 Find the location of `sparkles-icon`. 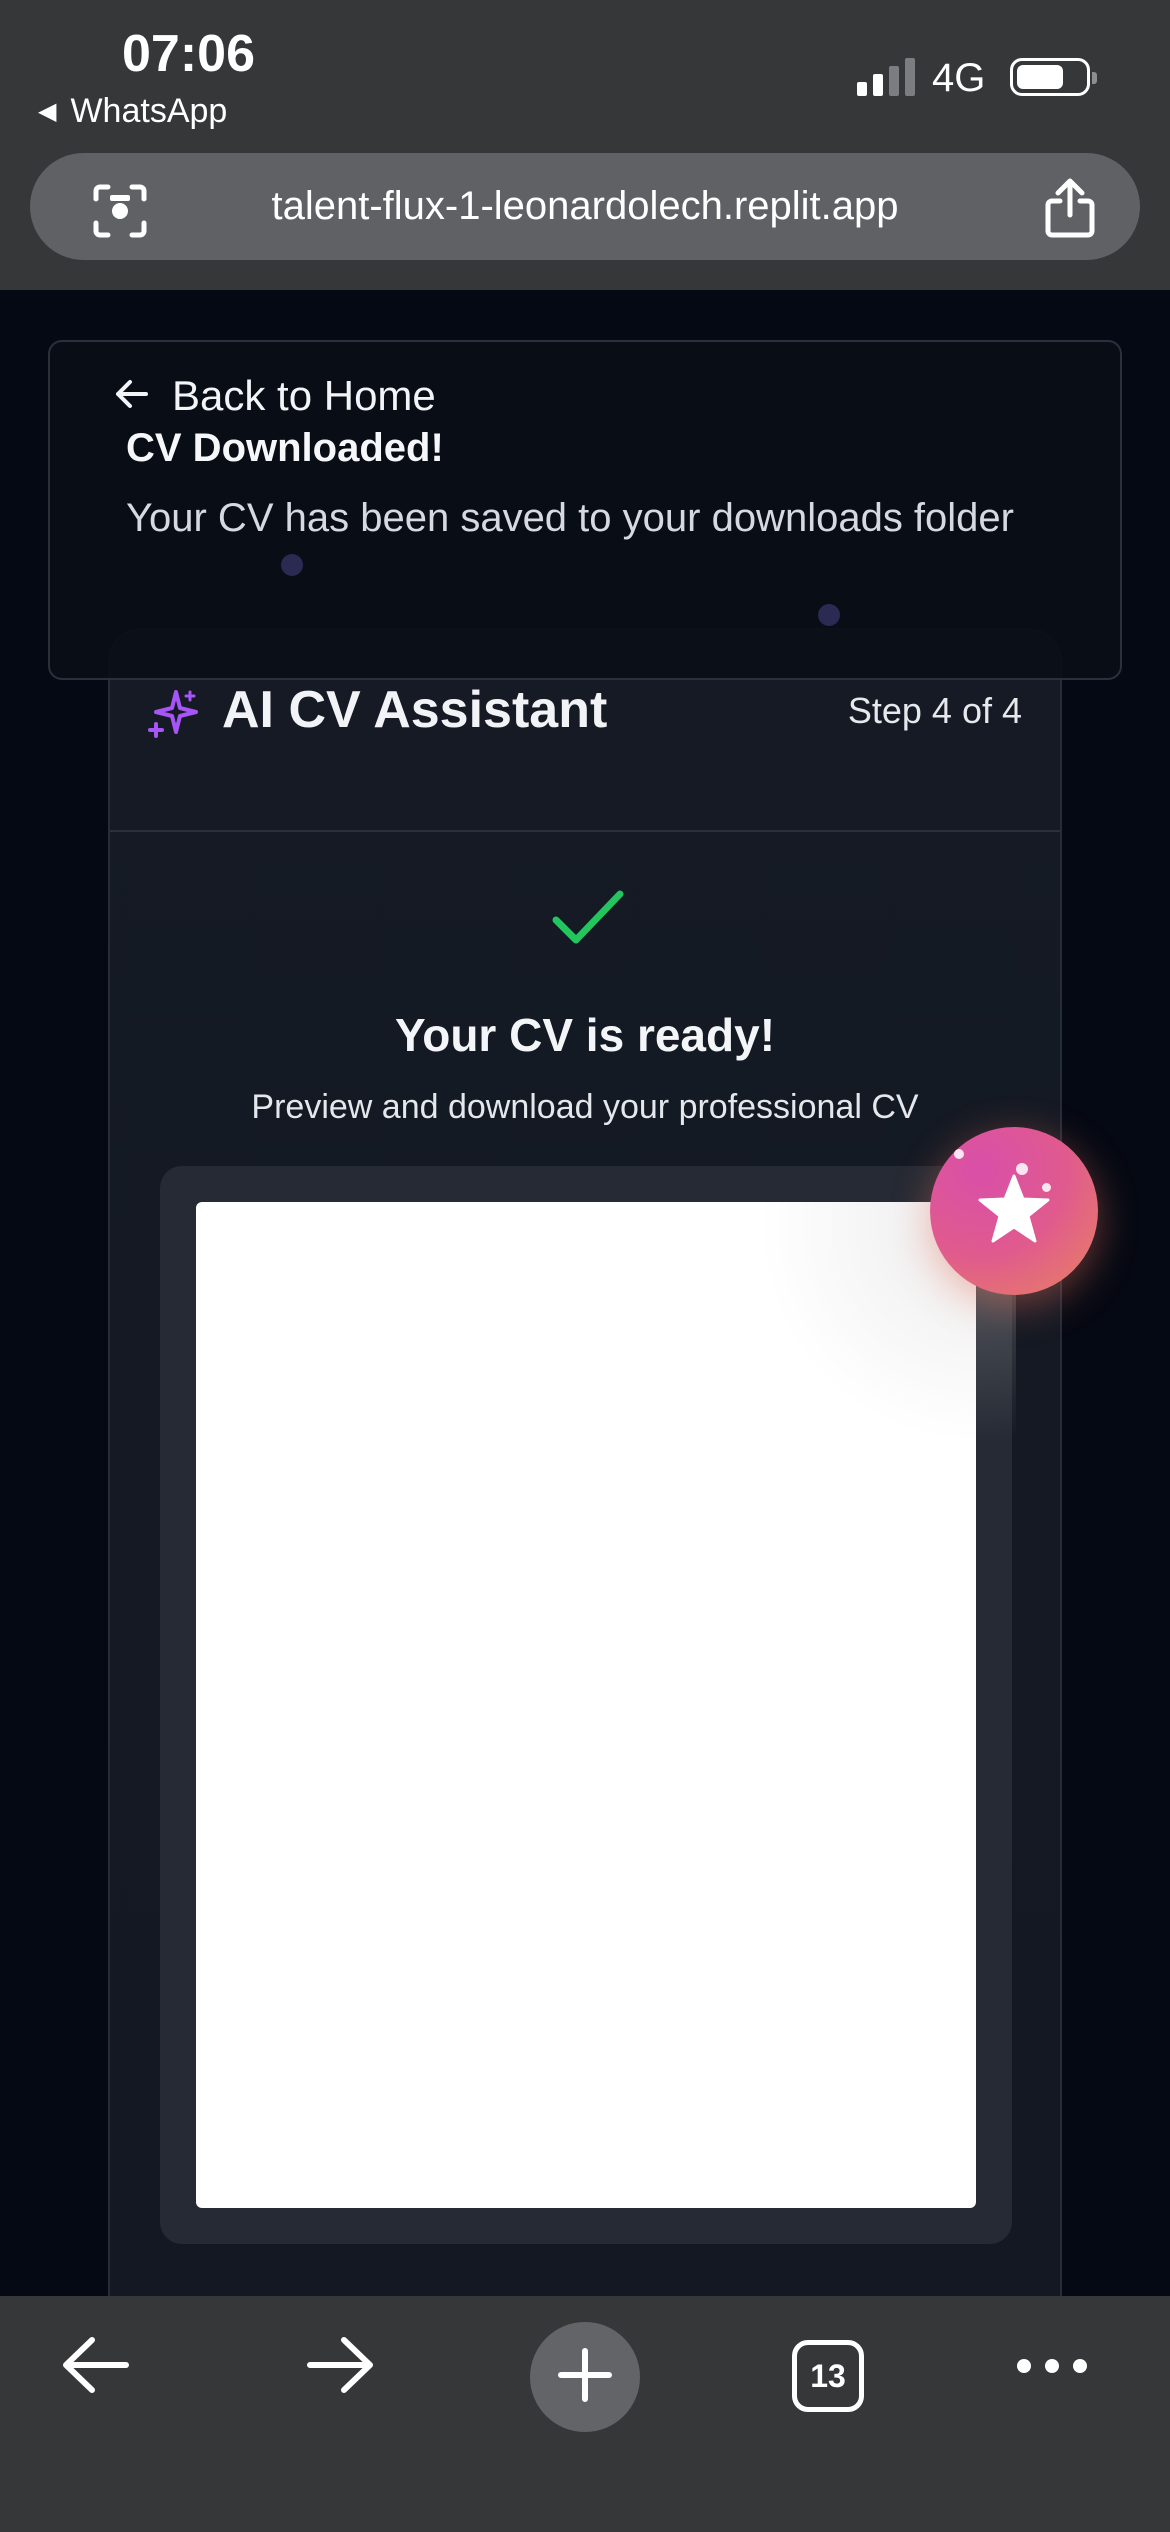

sparkles-icon is located at coordinates (173, 717).